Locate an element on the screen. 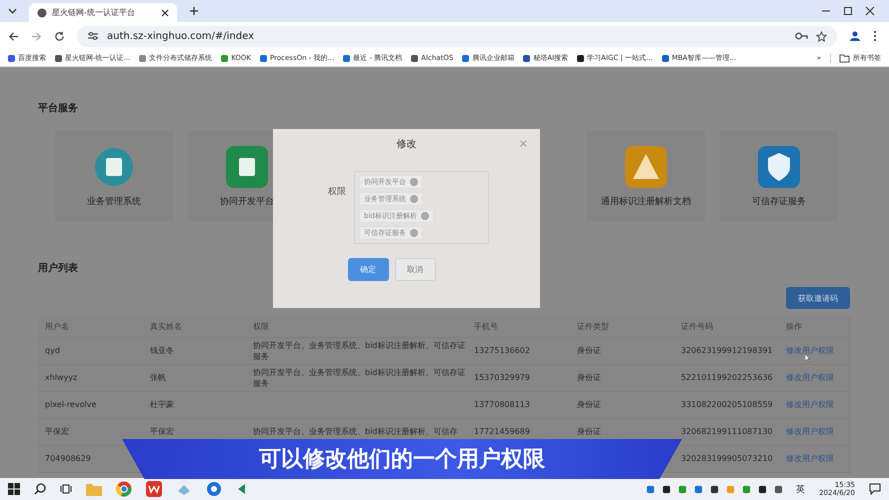 The height and width of the screenshot is (500, 889). site-settings-icon is located at coordinates (93, 36).